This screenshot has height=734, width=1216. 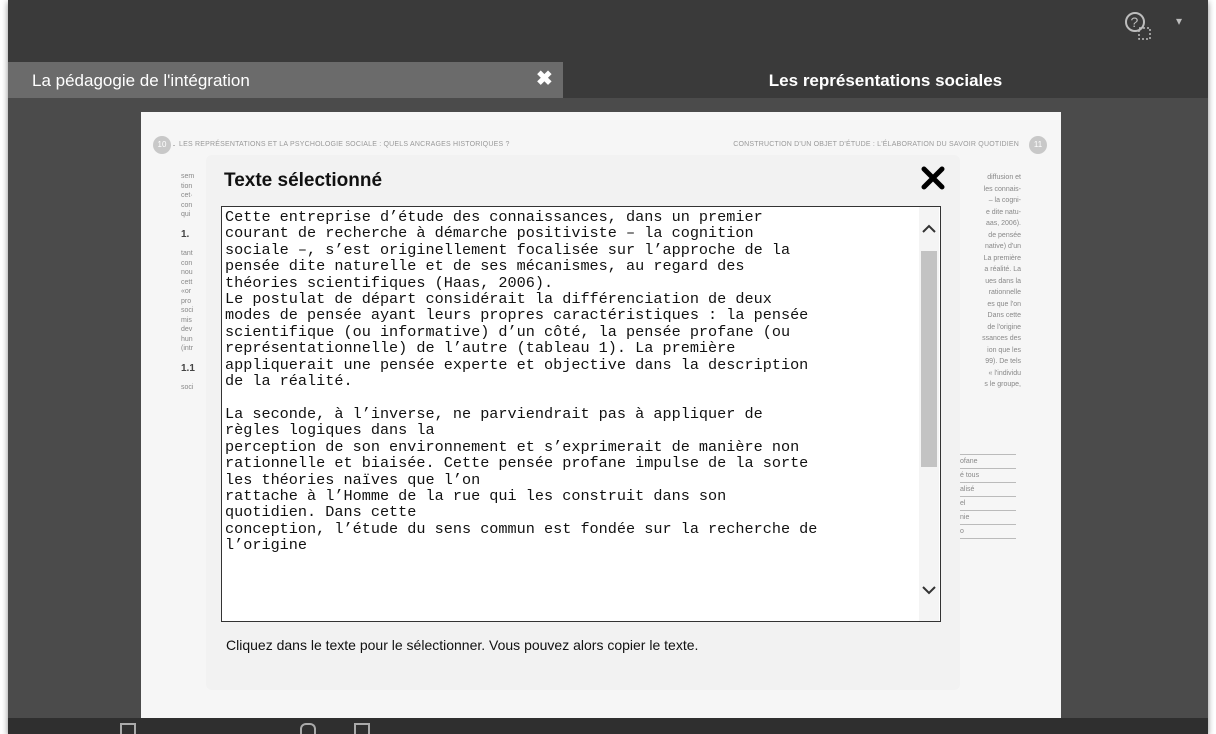 What do you see at coordinates (1004, 304) in the screenshot?
I see `text-fragment: es que l'on` at bounding box center [1004, 304].